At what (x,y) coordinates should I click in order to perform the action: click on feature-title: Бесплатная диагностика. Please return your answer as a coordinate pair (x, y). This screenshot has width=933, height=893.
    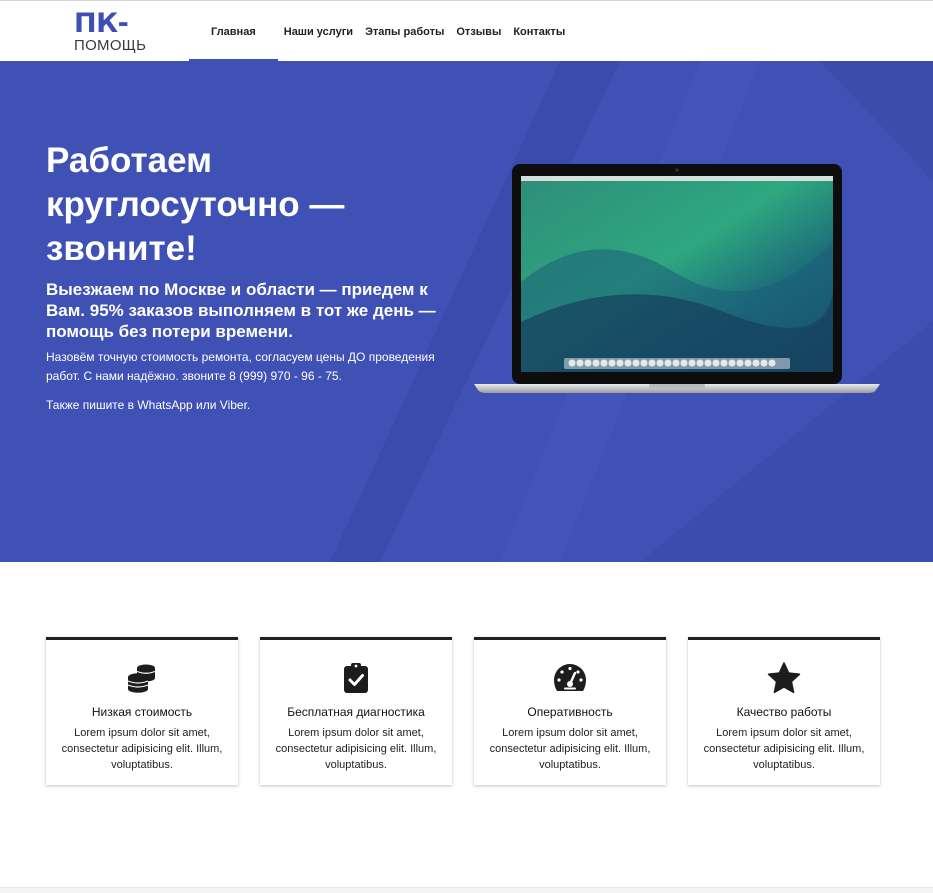
    Looking at the image, I should click on (356, 712).